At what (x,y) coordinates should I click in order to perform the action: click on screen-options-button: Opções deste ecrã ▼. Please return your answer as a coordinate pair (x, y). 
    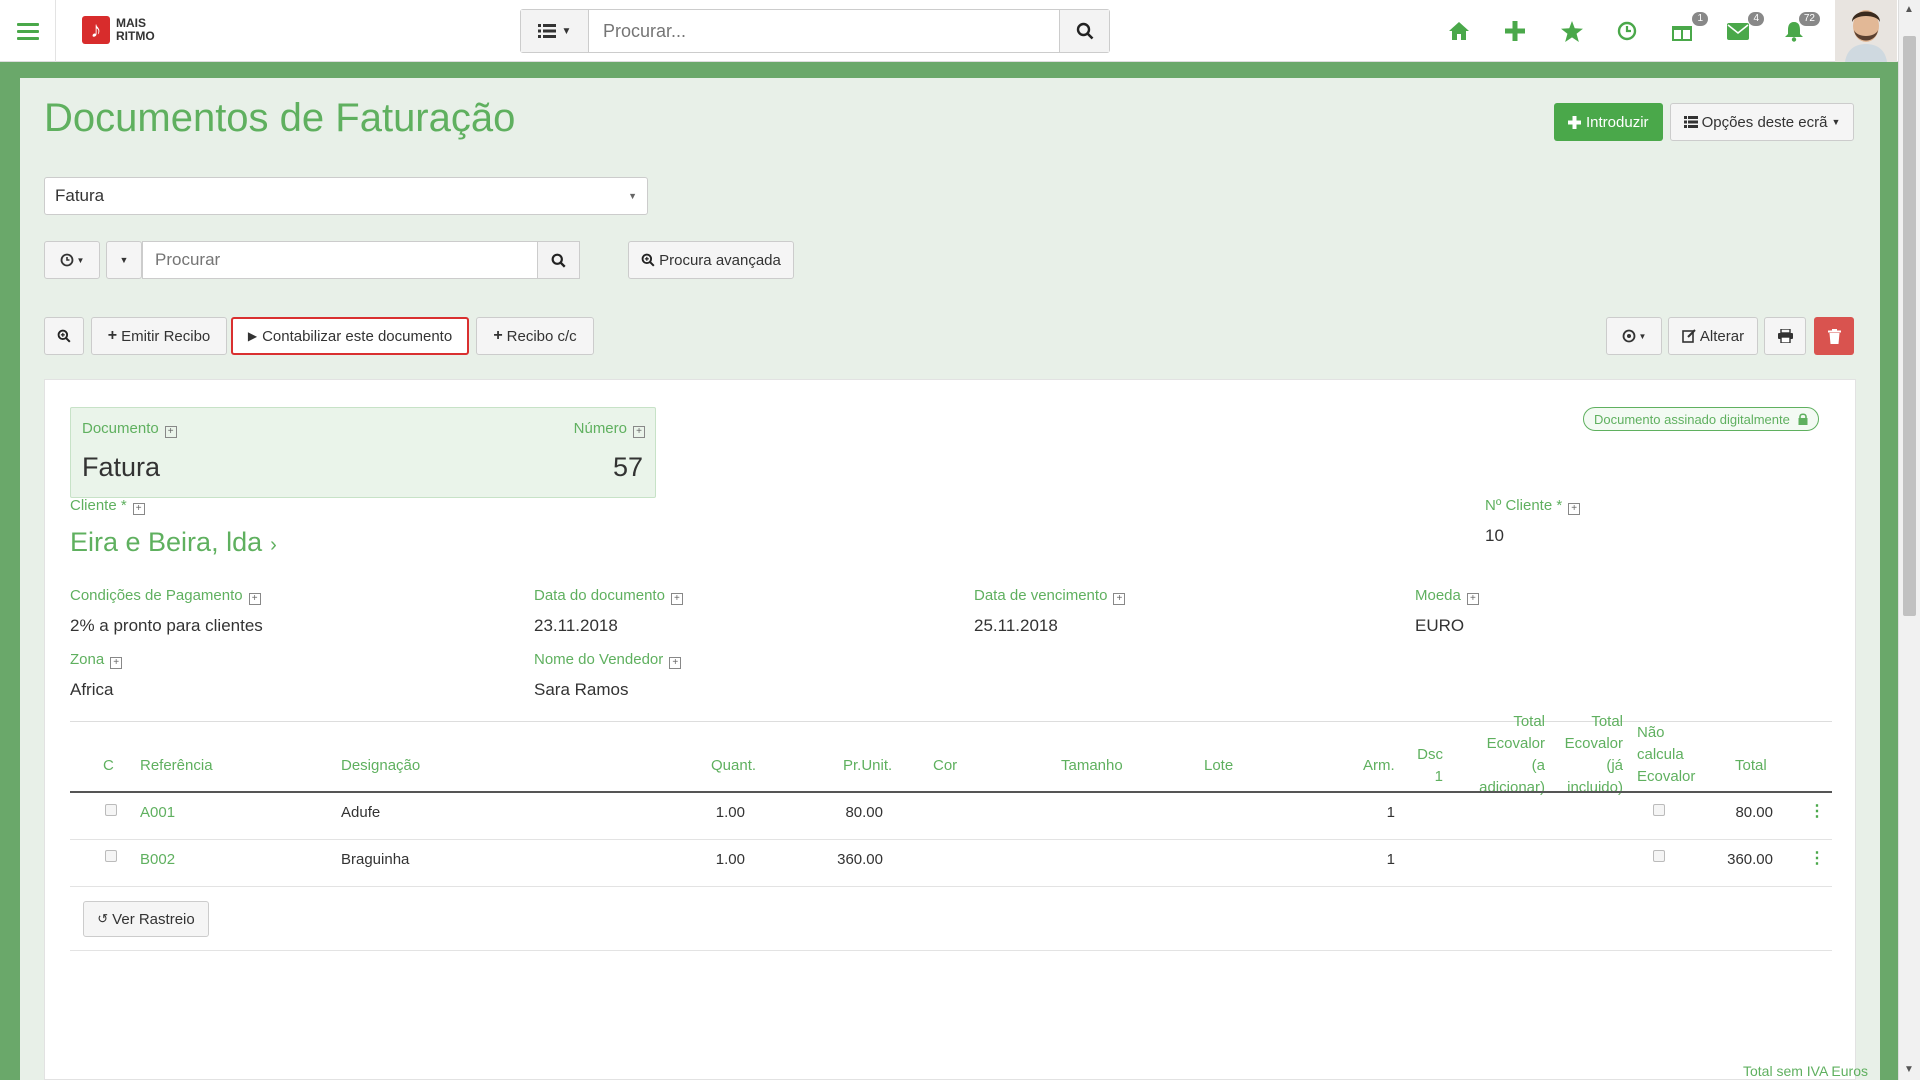
    Looking at the image, I should click on (1762, 122).